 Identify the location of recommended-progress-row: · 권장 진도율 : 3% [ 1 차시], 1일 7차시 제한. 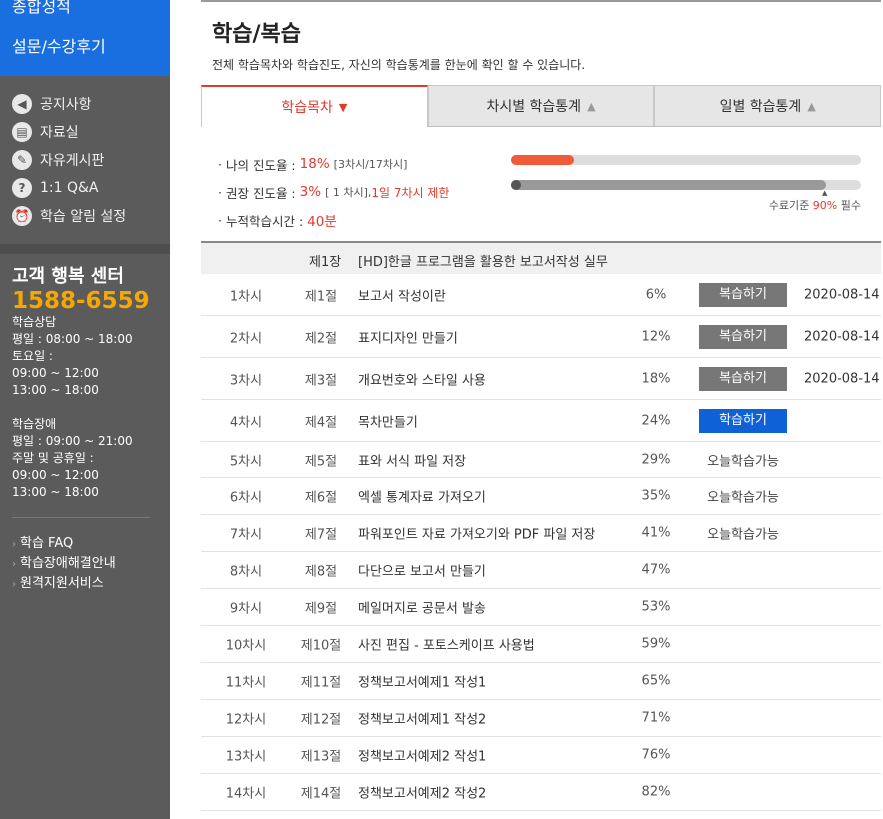
(334, 192).